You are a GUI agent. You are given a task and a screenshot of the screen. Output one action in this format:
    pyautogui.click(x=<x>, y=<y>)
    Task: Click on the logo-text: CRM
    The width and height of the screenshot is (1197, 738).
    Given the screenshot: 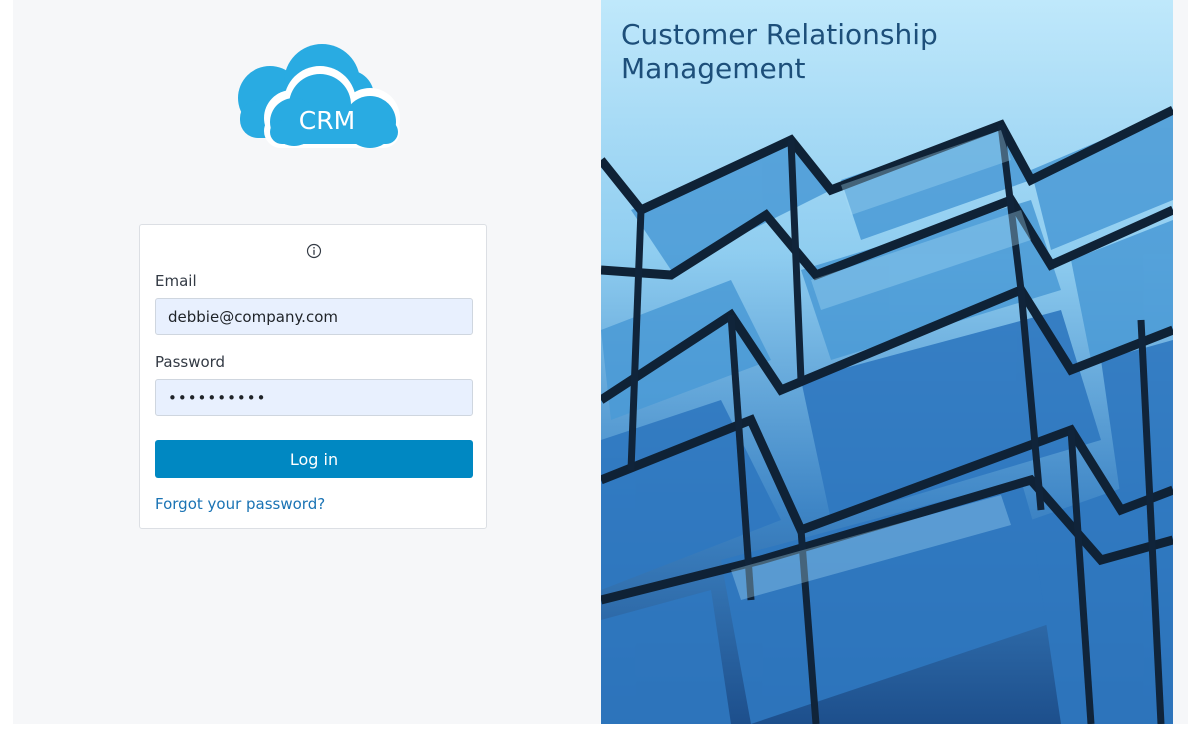 What is the action you would take?
    pyautogui.click(x=327, y=120)
    